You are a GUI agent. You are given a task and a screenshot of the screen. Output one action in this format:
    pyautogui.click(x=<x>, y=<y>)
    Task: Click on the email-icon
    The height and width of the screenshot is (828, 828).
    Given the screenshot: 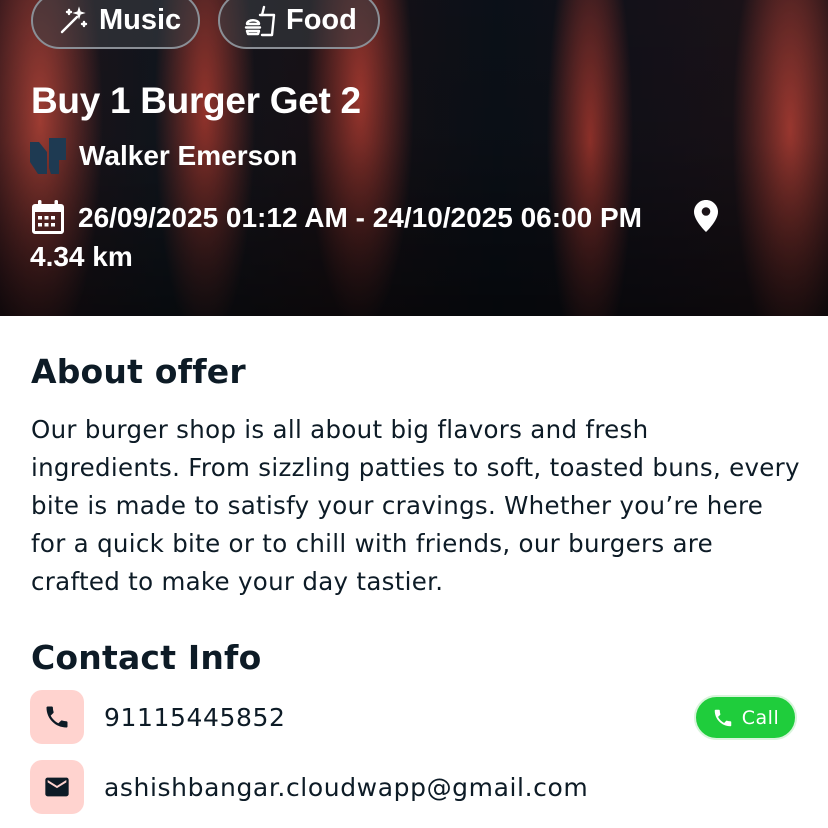 What is the action you would take?
    pyautogui.click(x=57, y=787)
    